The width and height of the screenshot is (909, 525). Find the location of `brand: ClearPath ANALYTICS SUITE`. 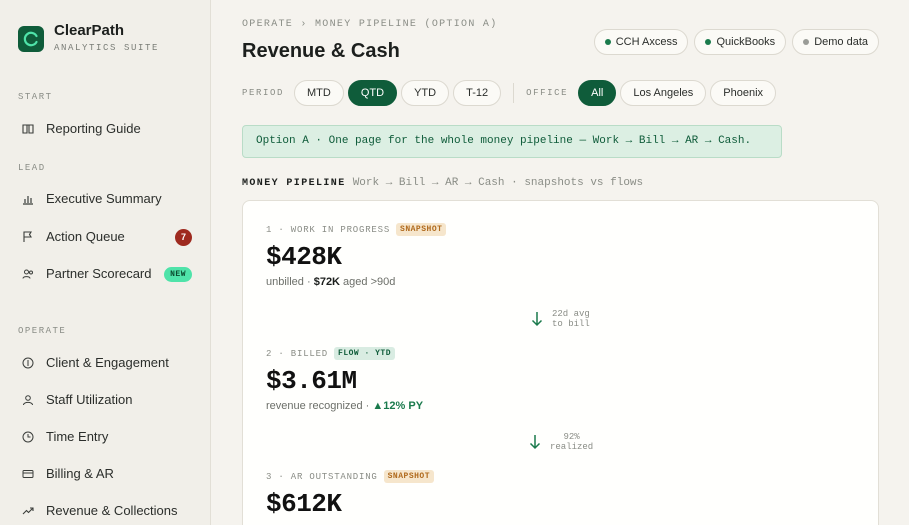

brand: ClearPath ANALYTICS SUITE is located at coordinates (89, 37).